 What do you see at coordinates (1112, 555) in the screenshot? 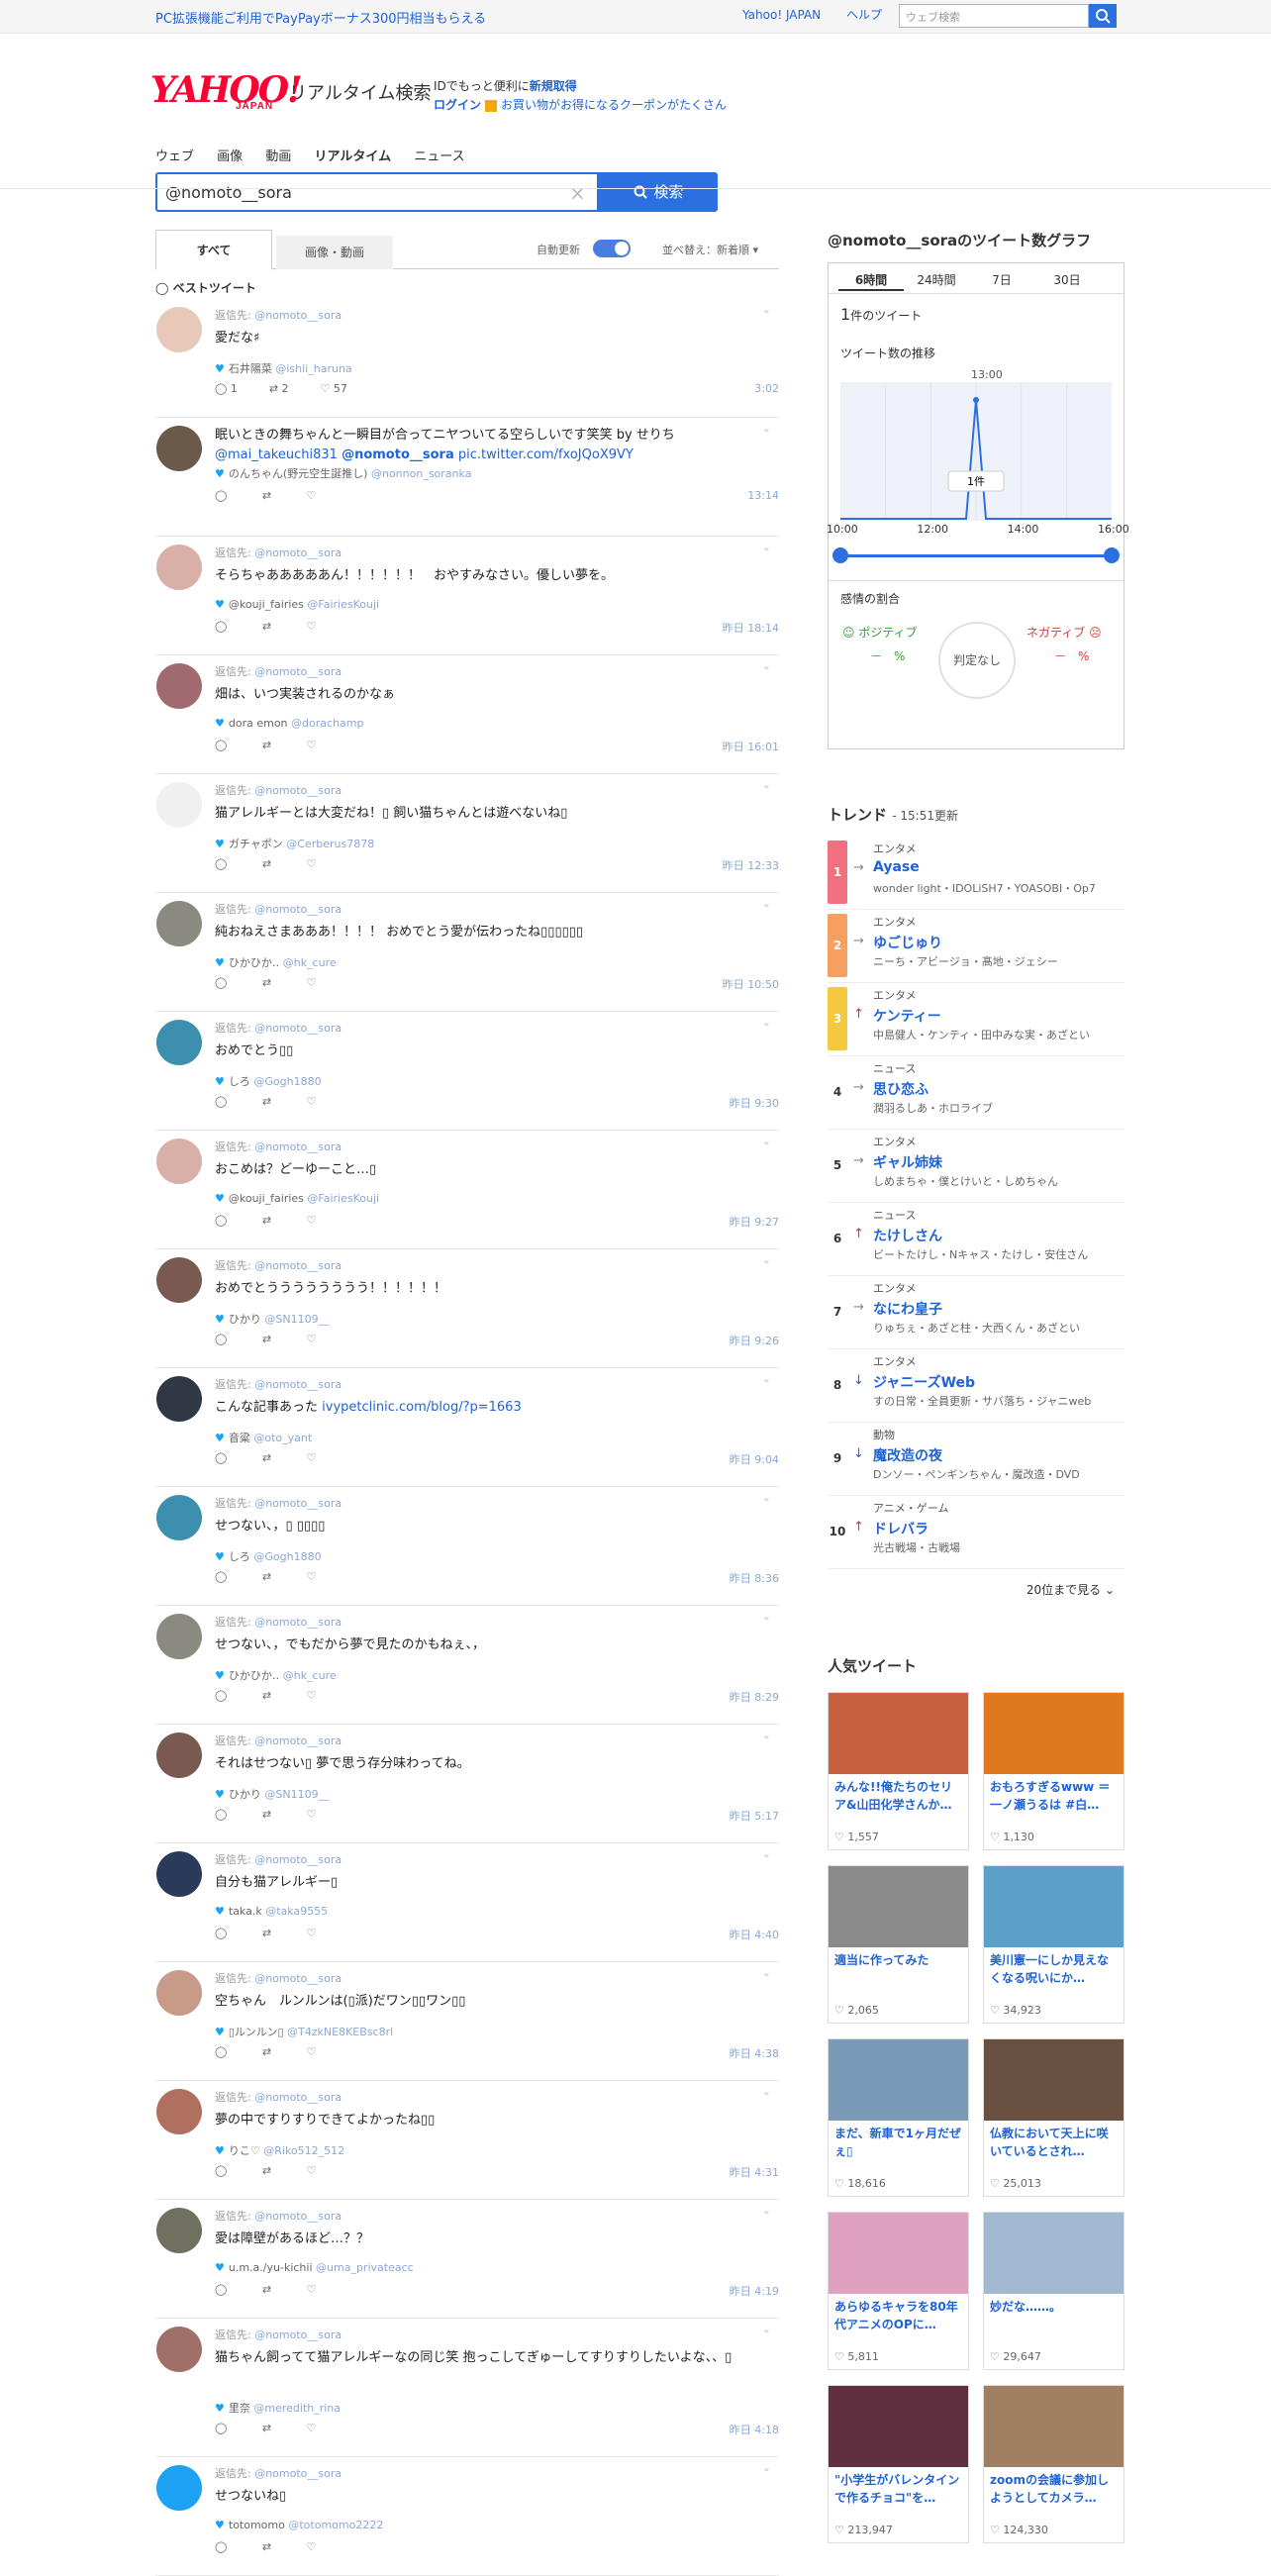
I see `range-end-handle` at bounding box center [1112, 555].